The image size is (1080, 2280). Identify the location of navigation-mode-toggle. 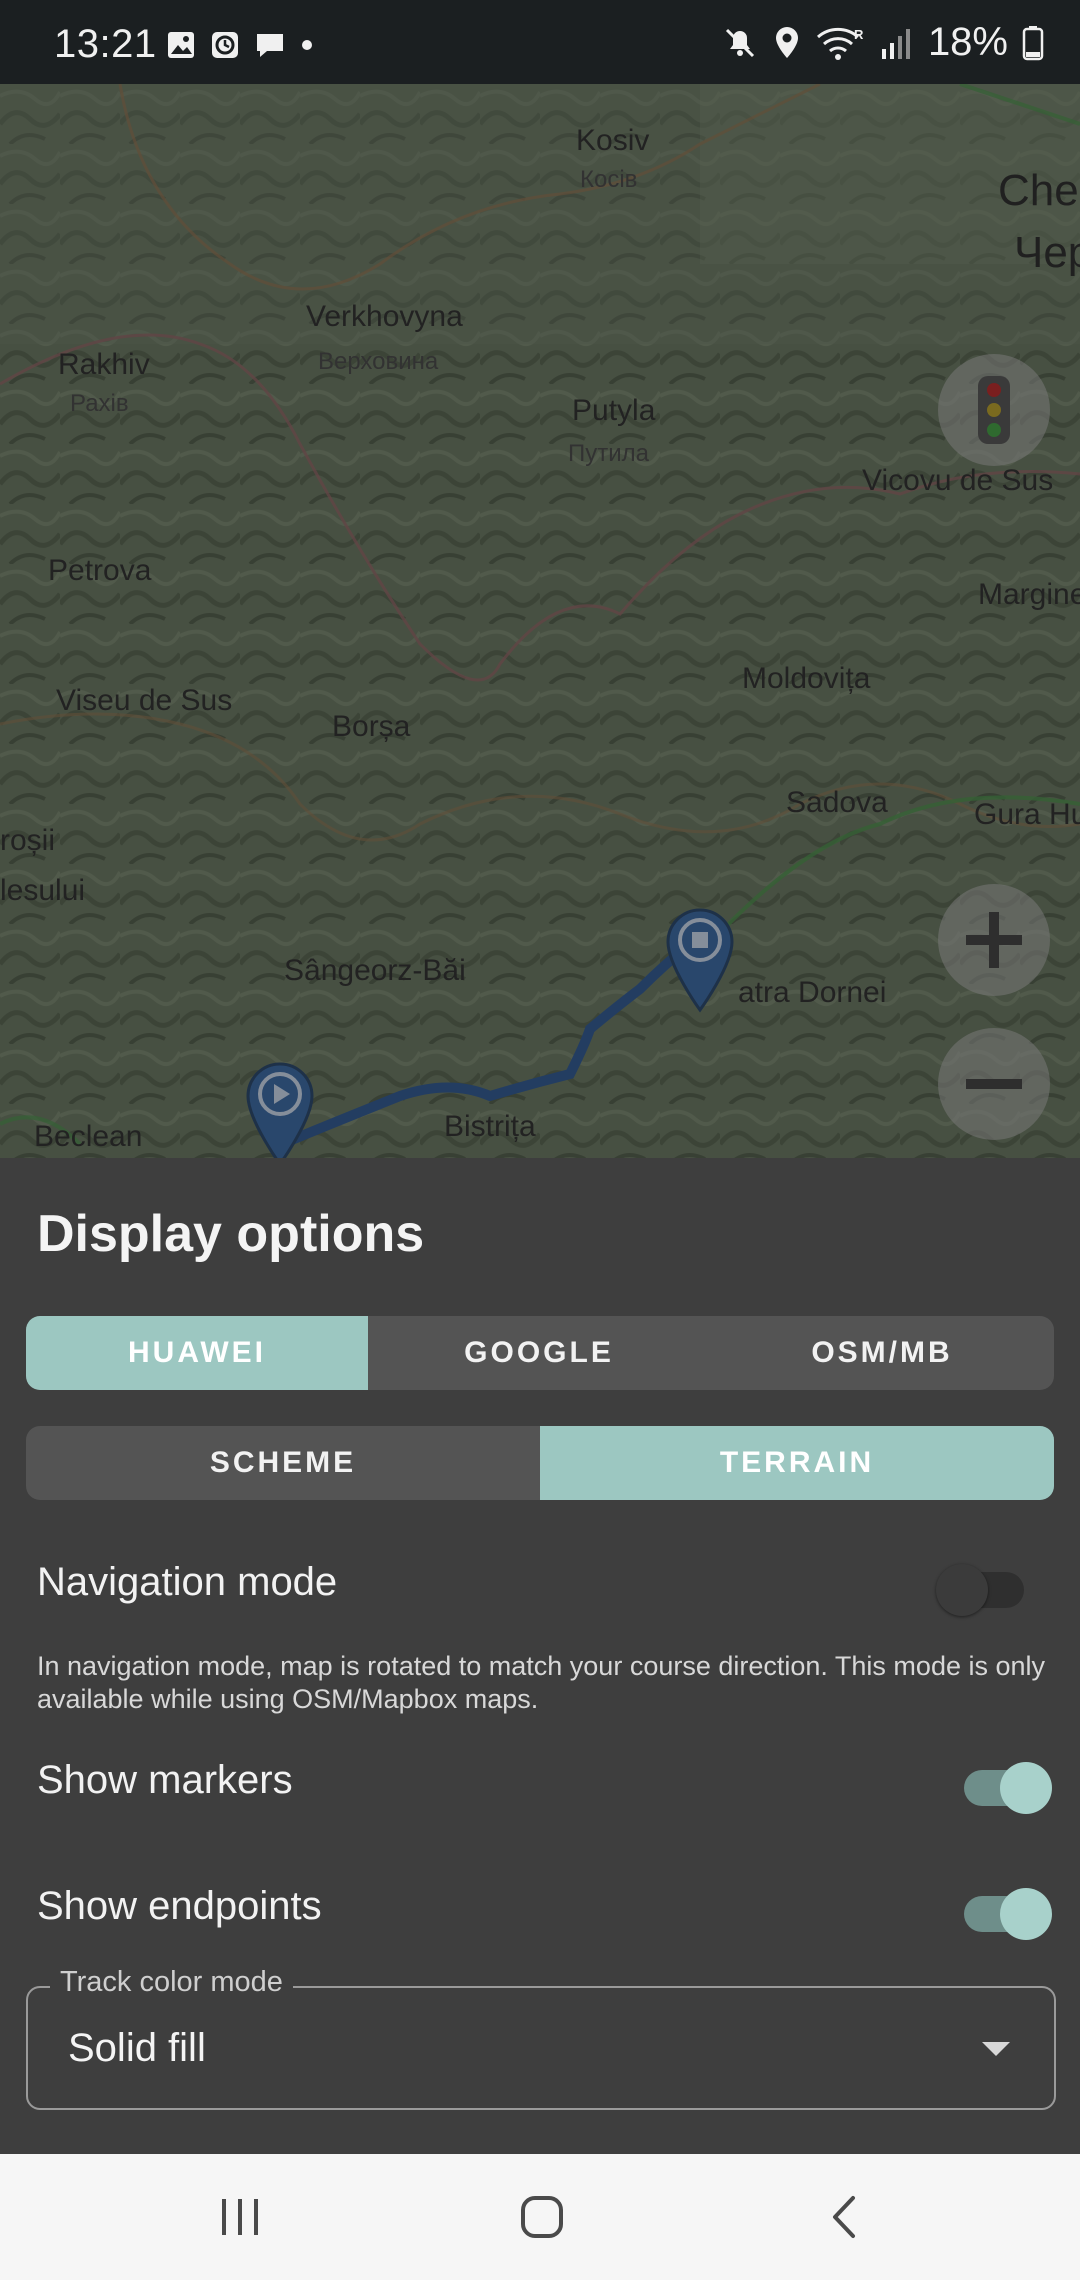
(982, 1589).